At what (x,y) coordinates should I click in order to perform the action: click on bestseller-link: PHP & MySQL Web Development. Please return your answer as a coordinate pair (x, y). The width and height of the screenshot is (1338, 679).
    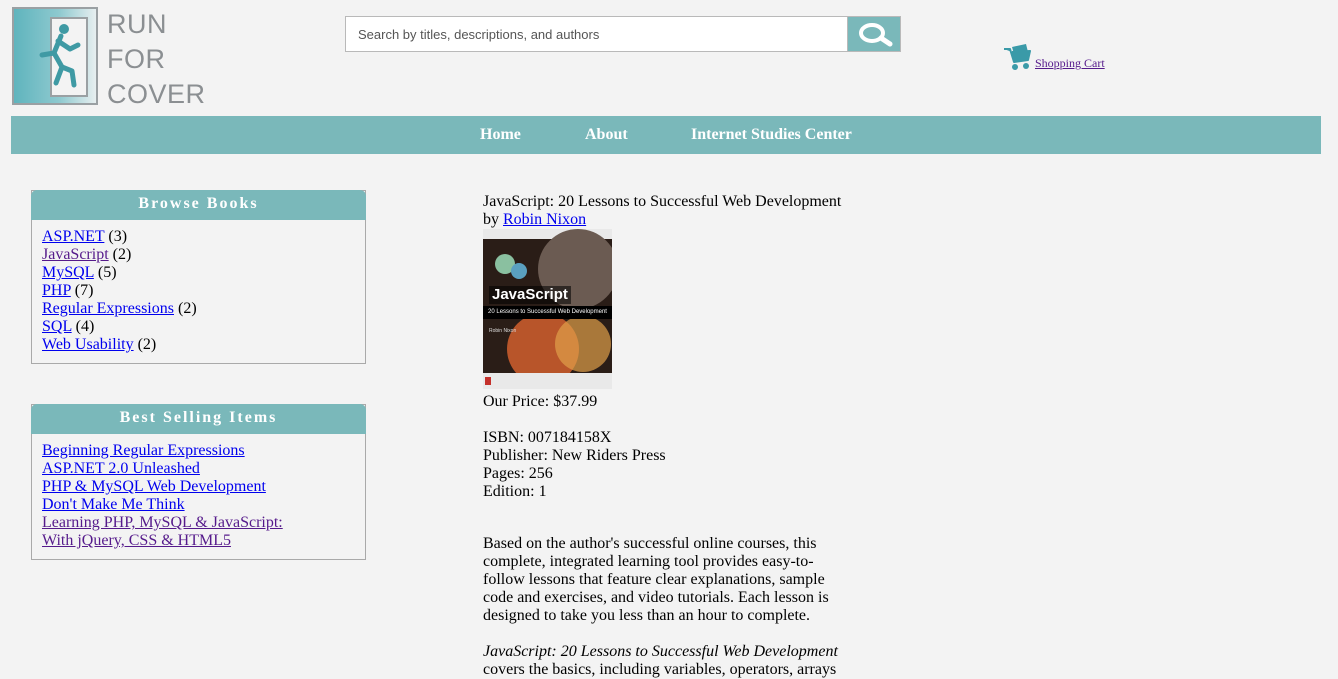
    Looking at the image, I should click on (154, 486).